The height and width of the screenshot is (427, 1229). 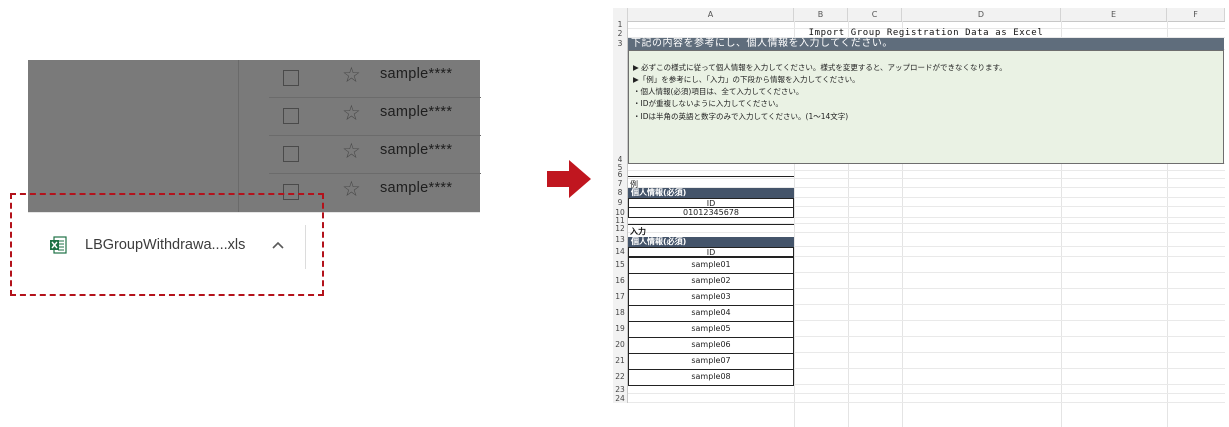 What do you see at coordinates (620, 202) in the screenshot?
I see `row-header: 9` at bounding box center [620, 202].